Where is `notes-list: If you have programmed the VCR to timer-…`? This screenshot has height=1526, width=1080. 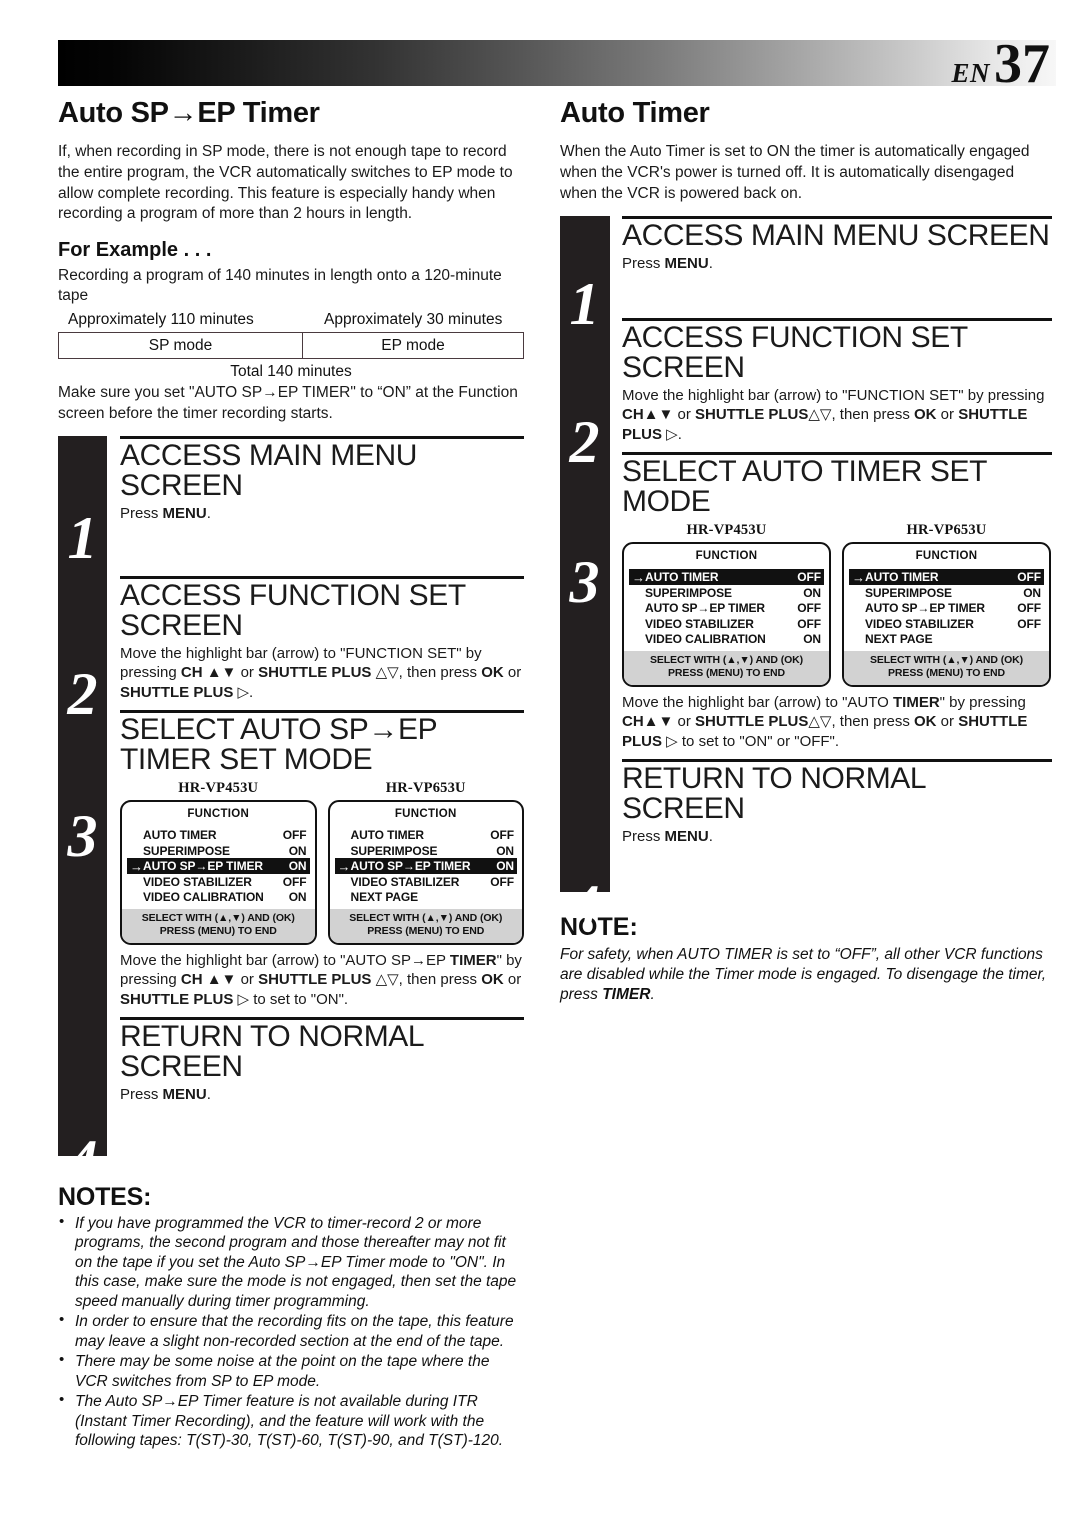 notes-list: If you have programmed the VCR to timer-… is located at coordinates (291, 1332).